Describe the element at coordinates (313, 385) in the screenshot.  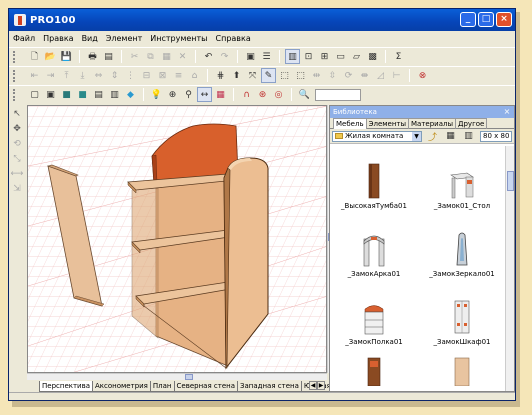
I see `tab-prev-icon: ◀` at that location.